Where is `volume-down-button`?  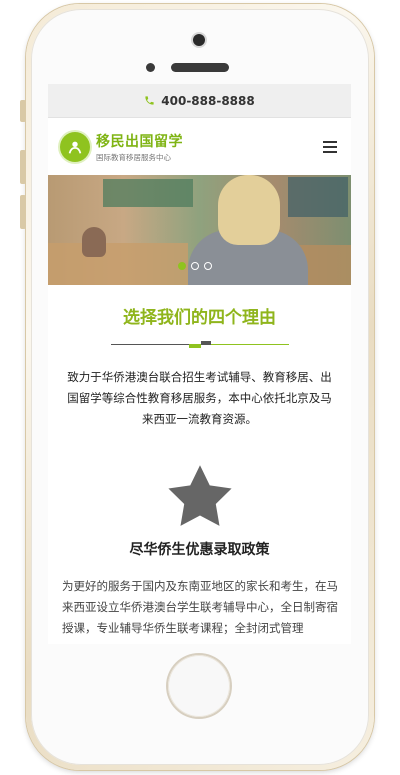
volume-down-button is located at coordinates (23, 212).